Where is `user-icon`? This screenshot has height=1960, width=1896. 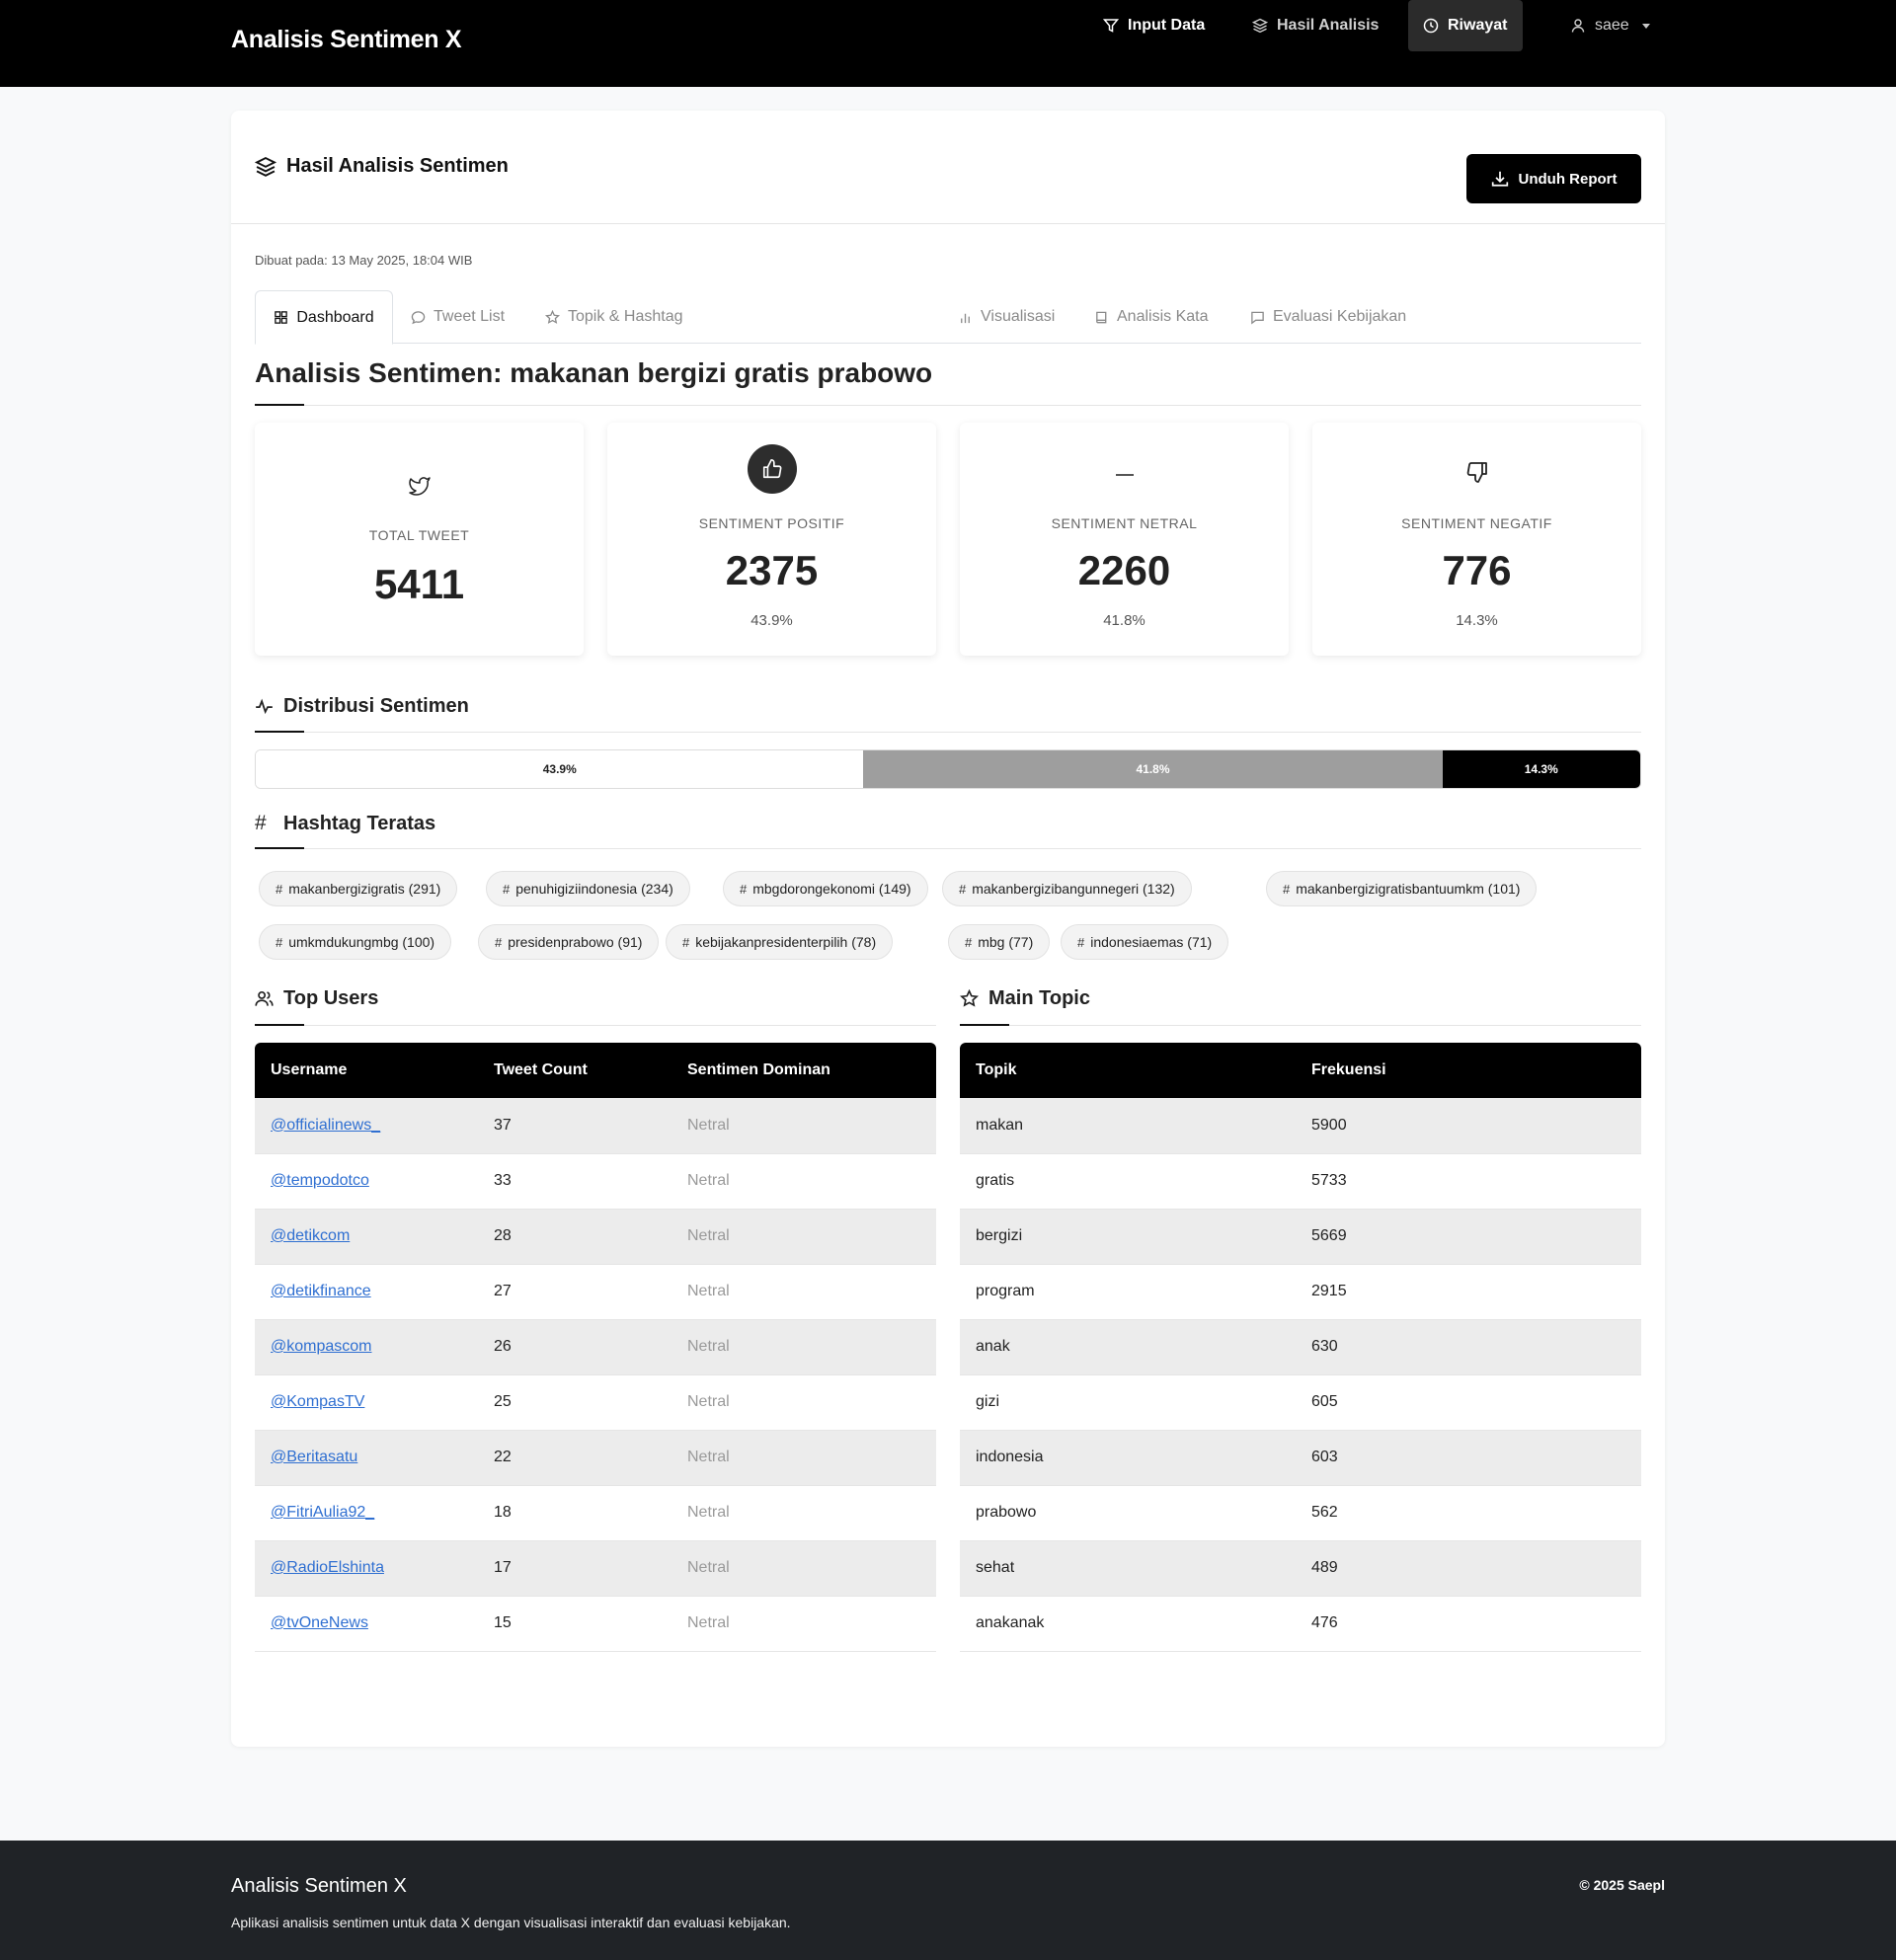
user-icon is located at coordinates (1578, 26).